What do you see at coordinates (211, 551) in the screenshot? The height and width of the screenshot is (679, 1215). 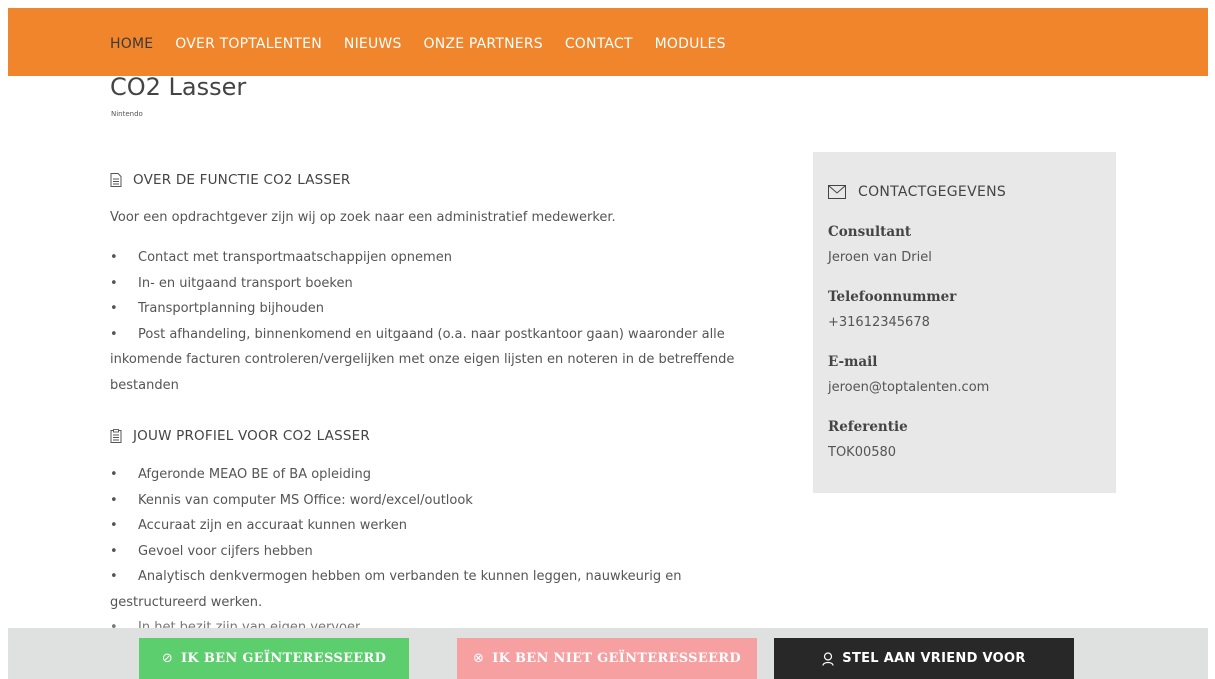 I see `list-item: • Gevoel voor cijfers hebben` at bounding box center [211, 551].